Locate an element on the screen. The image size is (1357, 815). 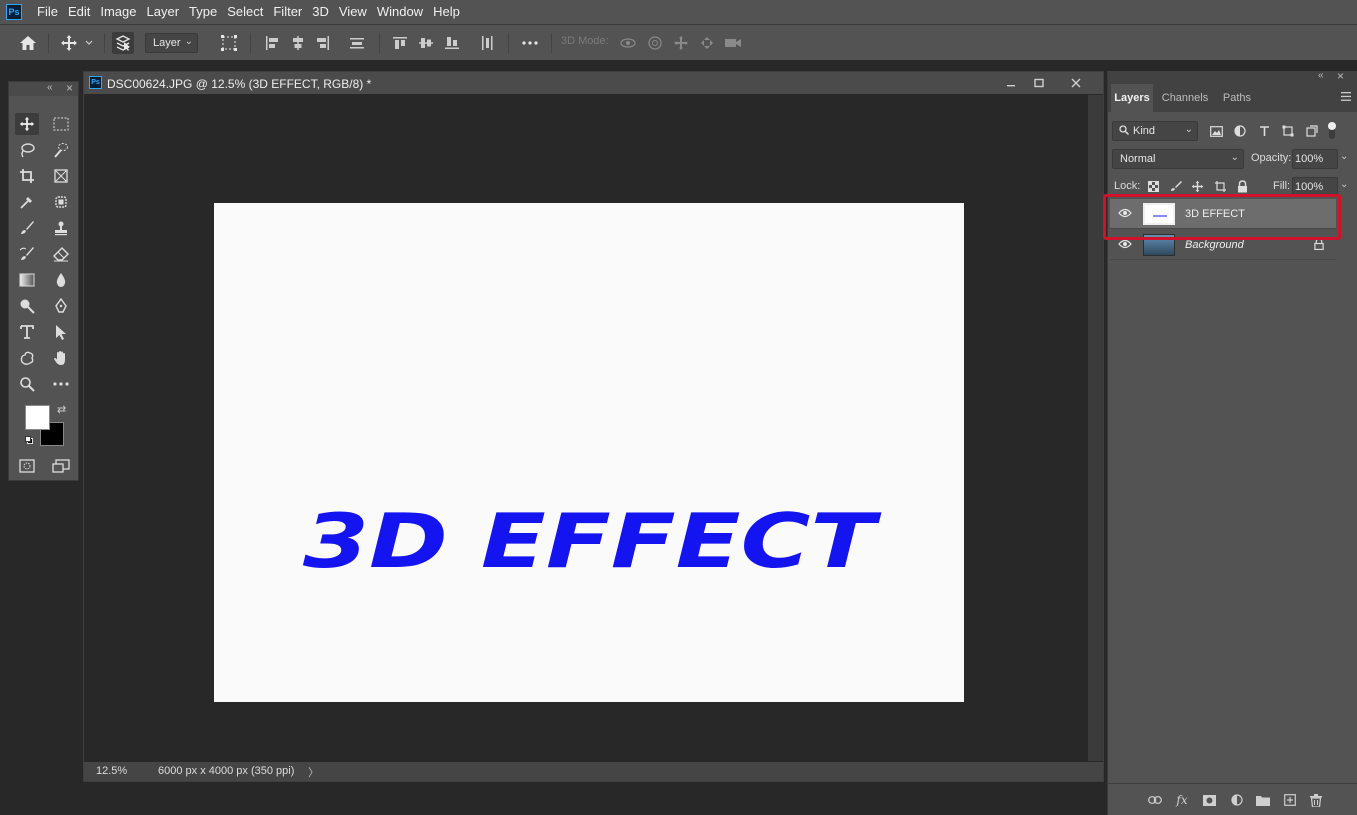
menu-type: Type is located at coordinates (203, 12).